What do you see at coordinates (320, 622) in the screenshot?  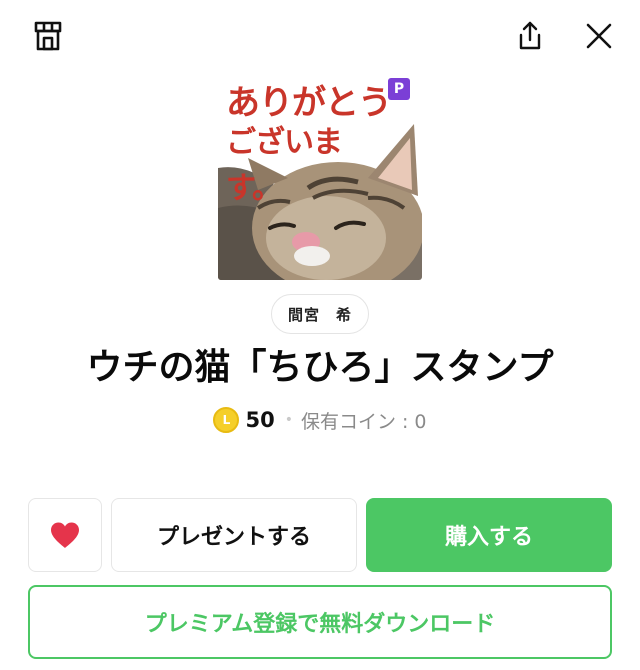 I see `premium-download-button: プレミアム登録で無料ダウンロード` at bounding box center [320, 622].